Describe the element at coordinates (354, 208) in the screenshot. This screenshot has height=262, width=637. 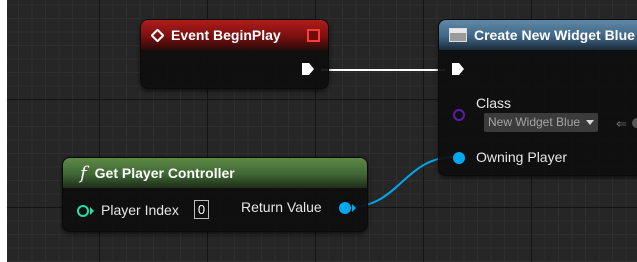
I see `return-value-arrow-icon` at that location.